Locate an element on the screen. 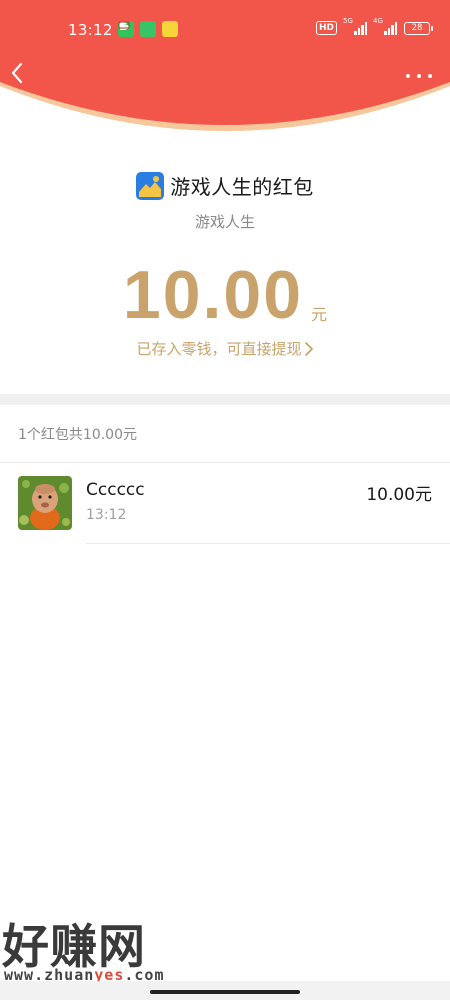 This screenshot has width=450, height=1000. yellow-app-icon is located at coordinates (148, 29).